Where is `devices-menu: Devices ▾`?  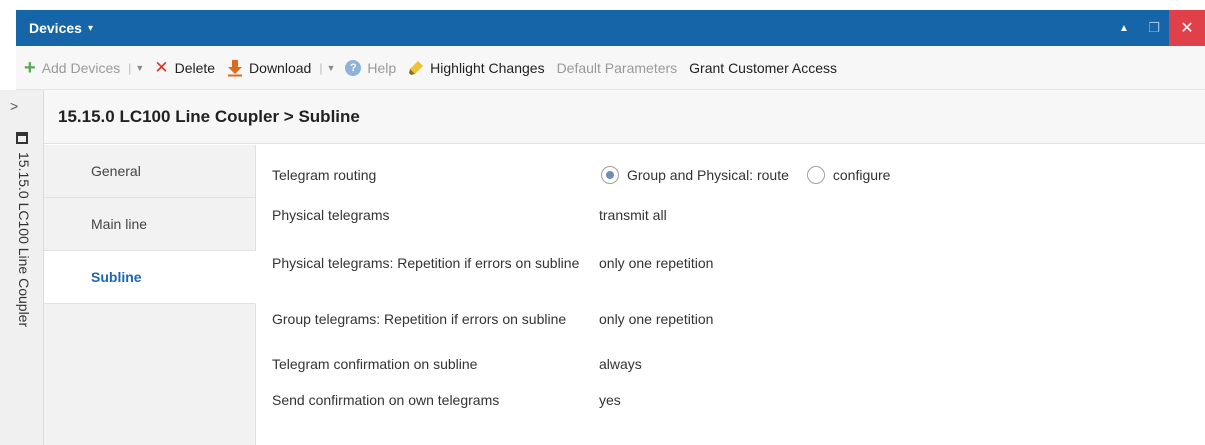 devices-menu: Devices ▾ is located at coordinates (61, 28).